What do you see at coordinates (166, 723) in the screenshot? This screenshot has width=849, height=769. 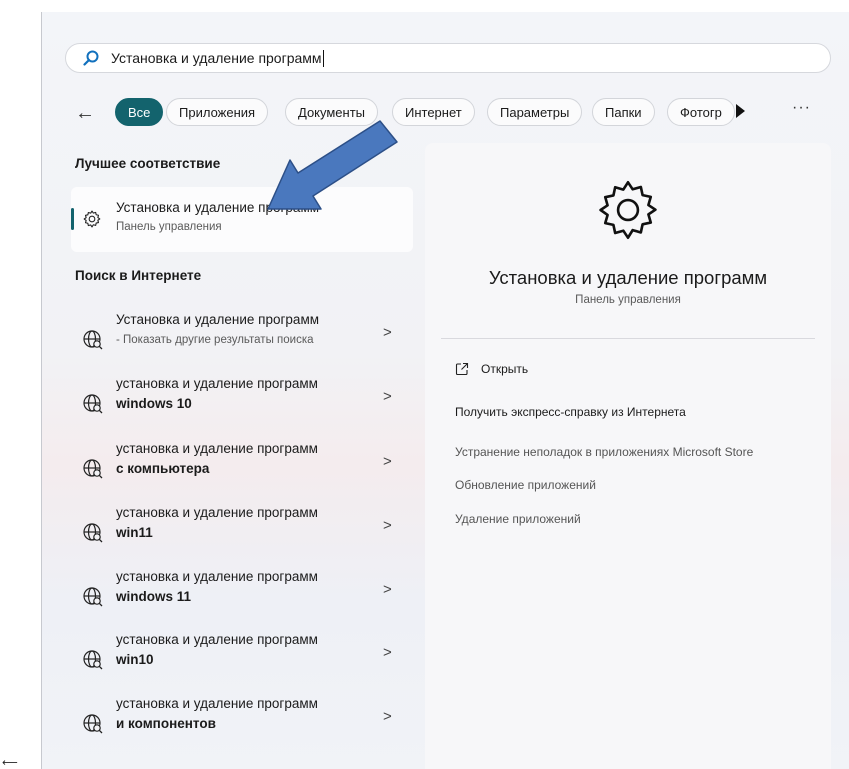 I see `web-result-line2: и компонентов` at bounding box center [166, 723].